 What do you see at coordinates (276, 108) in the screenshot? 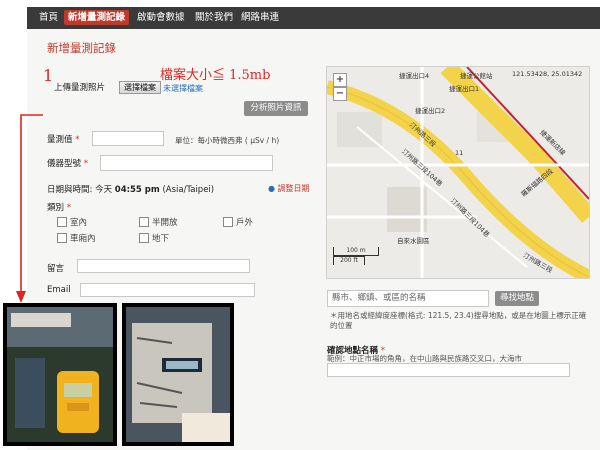
I see `analyze-photo-button: 分析照片資訊` at bounding box center [276, 108].